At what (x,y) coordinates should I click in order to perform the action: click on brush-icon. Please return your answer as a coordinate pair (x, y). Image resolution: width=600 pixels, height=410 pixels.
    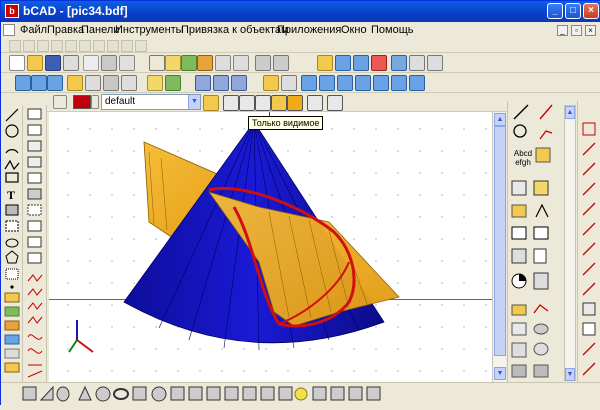
    Looking at the image, I should click on (271, 83).